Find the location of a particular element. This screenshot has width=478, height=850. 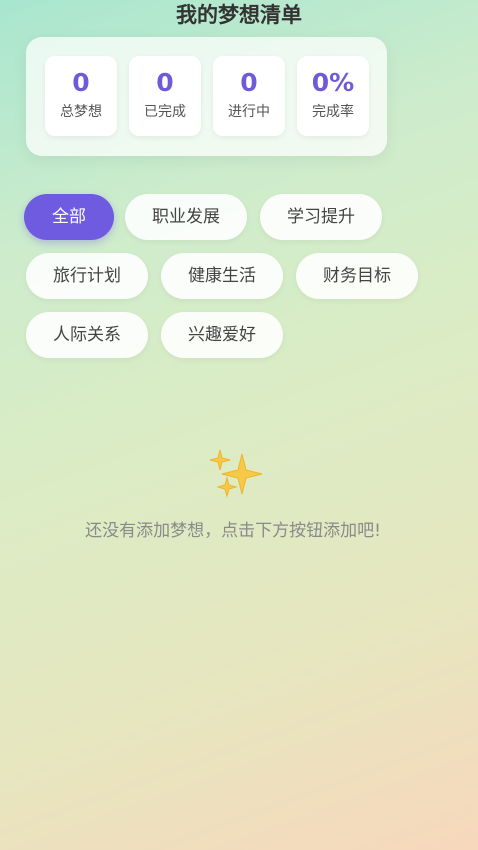

stat-value: 0% is located at coordinates (333, 82).